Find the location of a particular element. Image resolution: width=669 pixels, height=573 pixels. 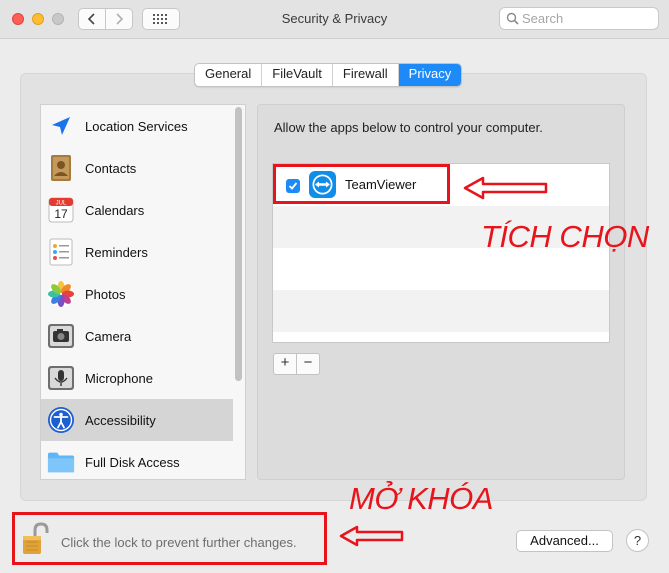

highlight-box-teamviewer is located at coordinates (361, 184).